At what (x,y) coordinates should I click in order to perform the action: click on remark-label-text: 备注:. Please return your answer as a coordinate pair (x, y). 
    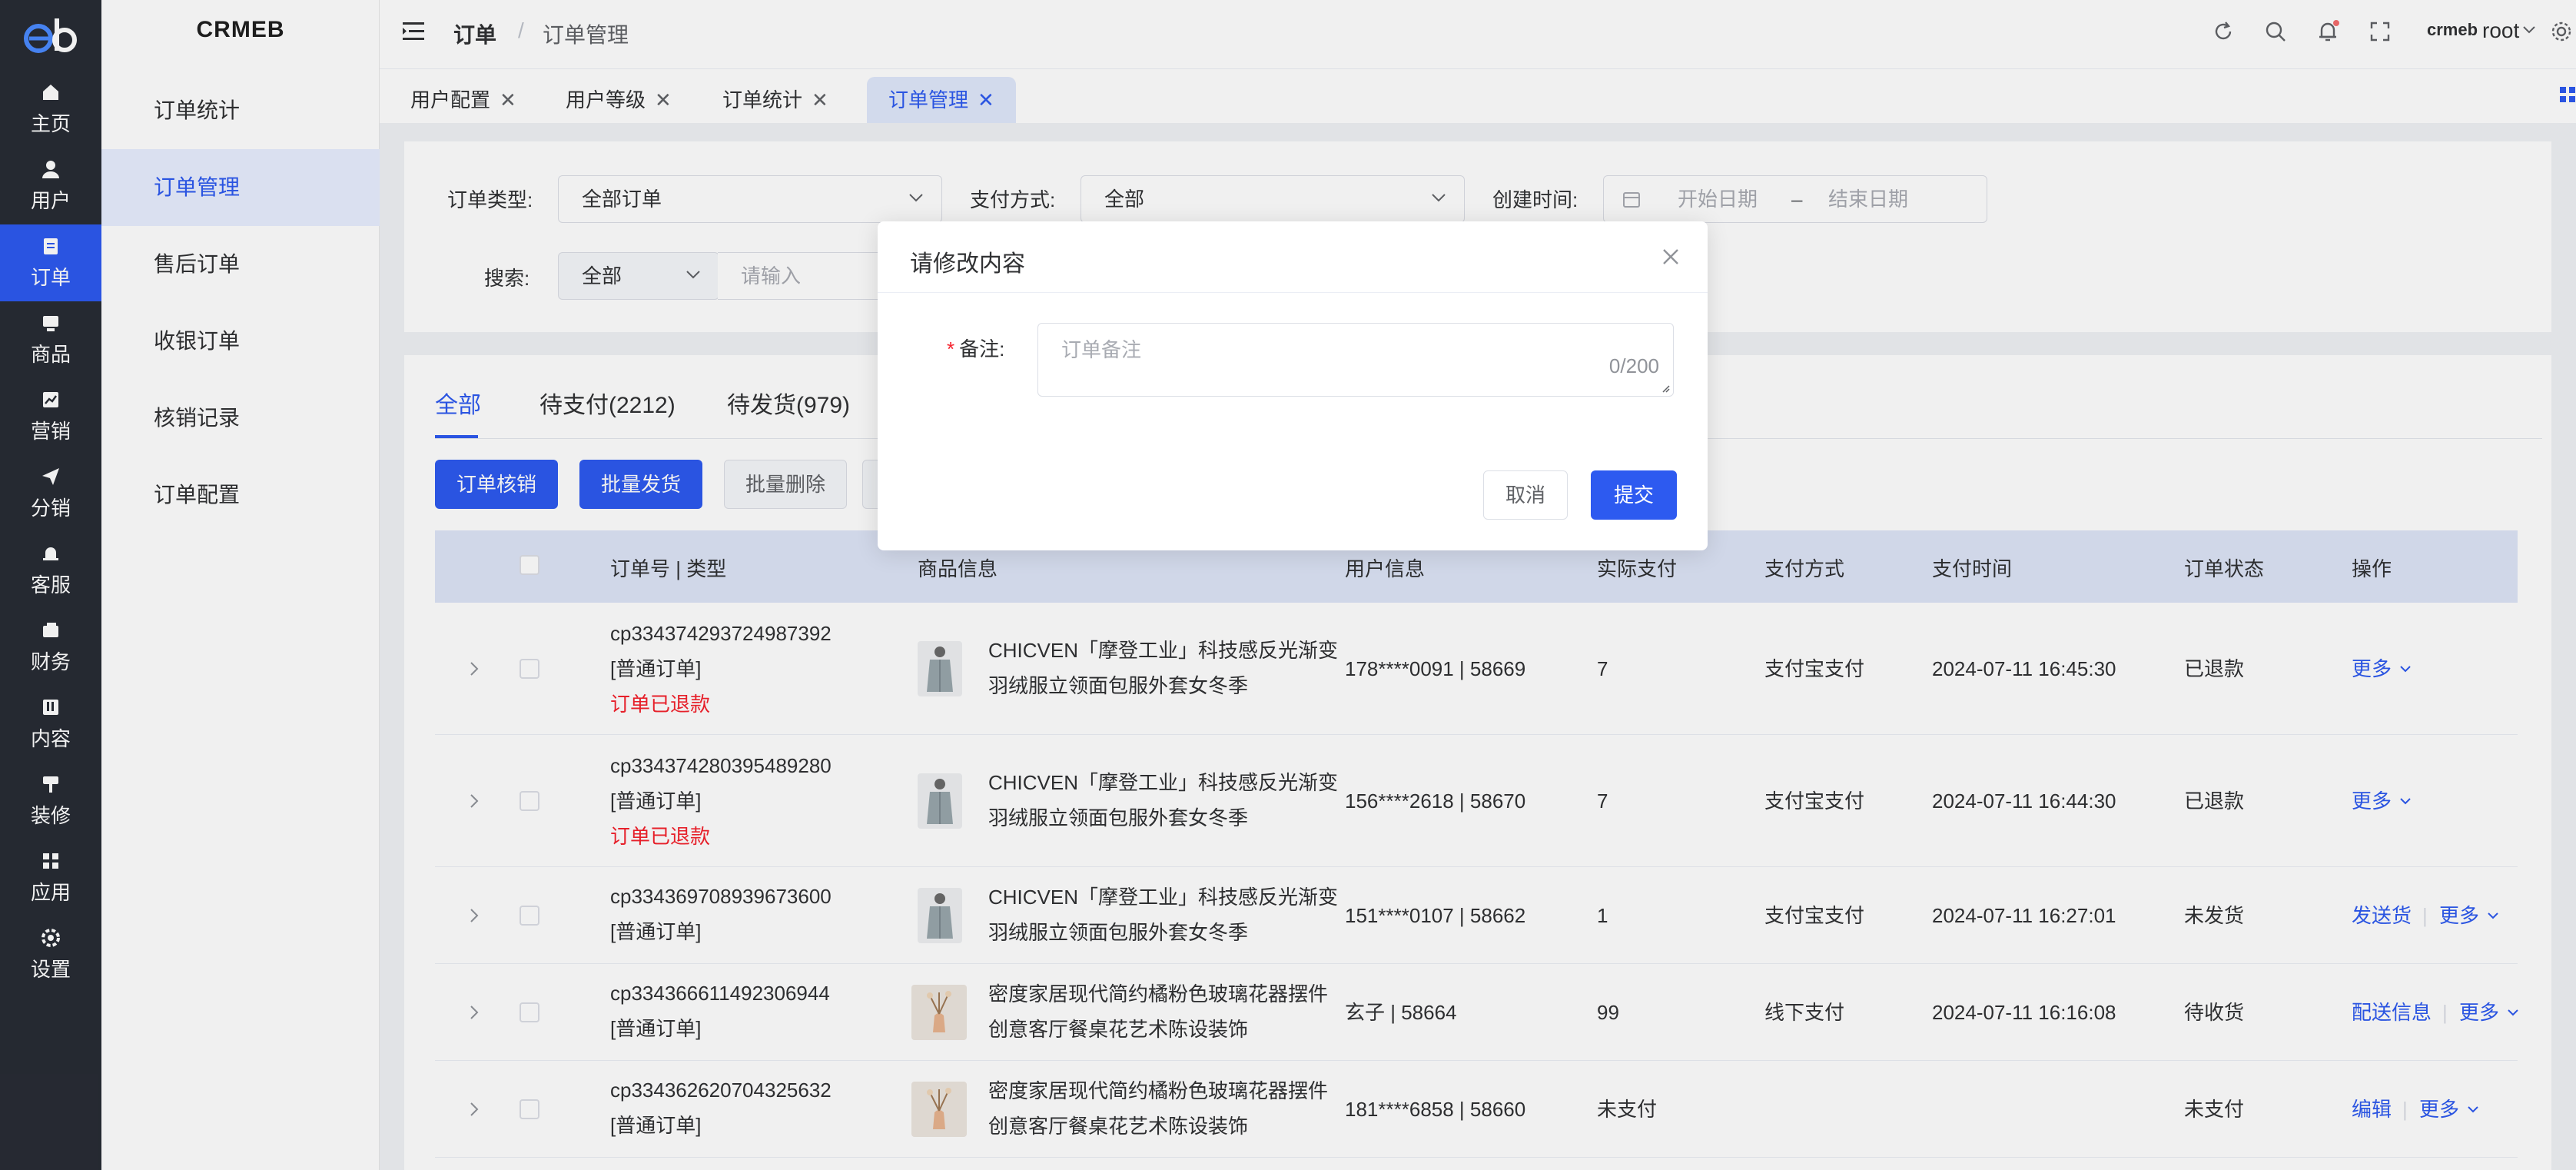
    Looking at the image, I should click on (982, 349).